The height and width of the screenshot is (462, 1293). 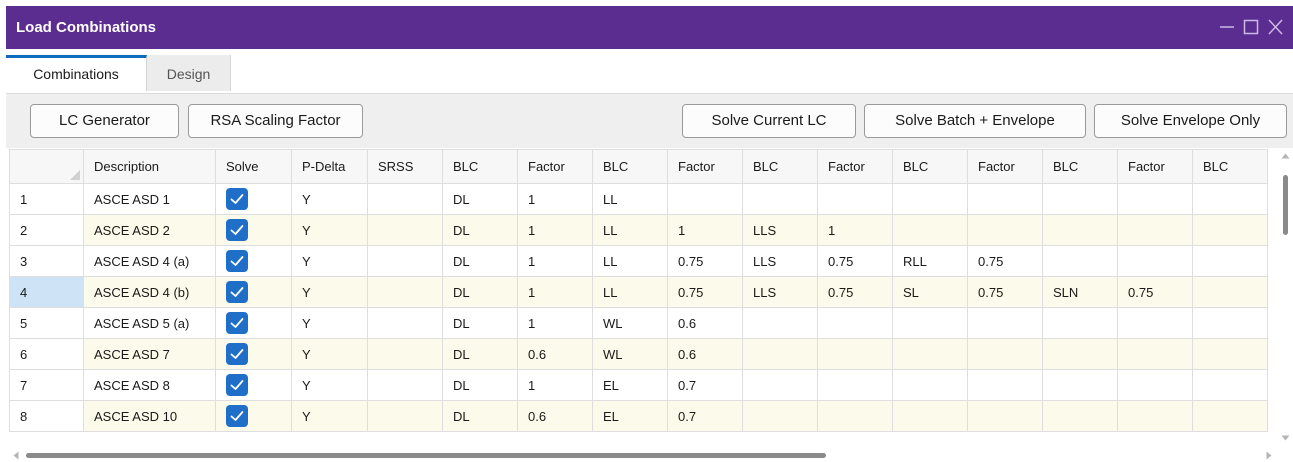 I want to click on grid-corner, so click(x=46, y=166).